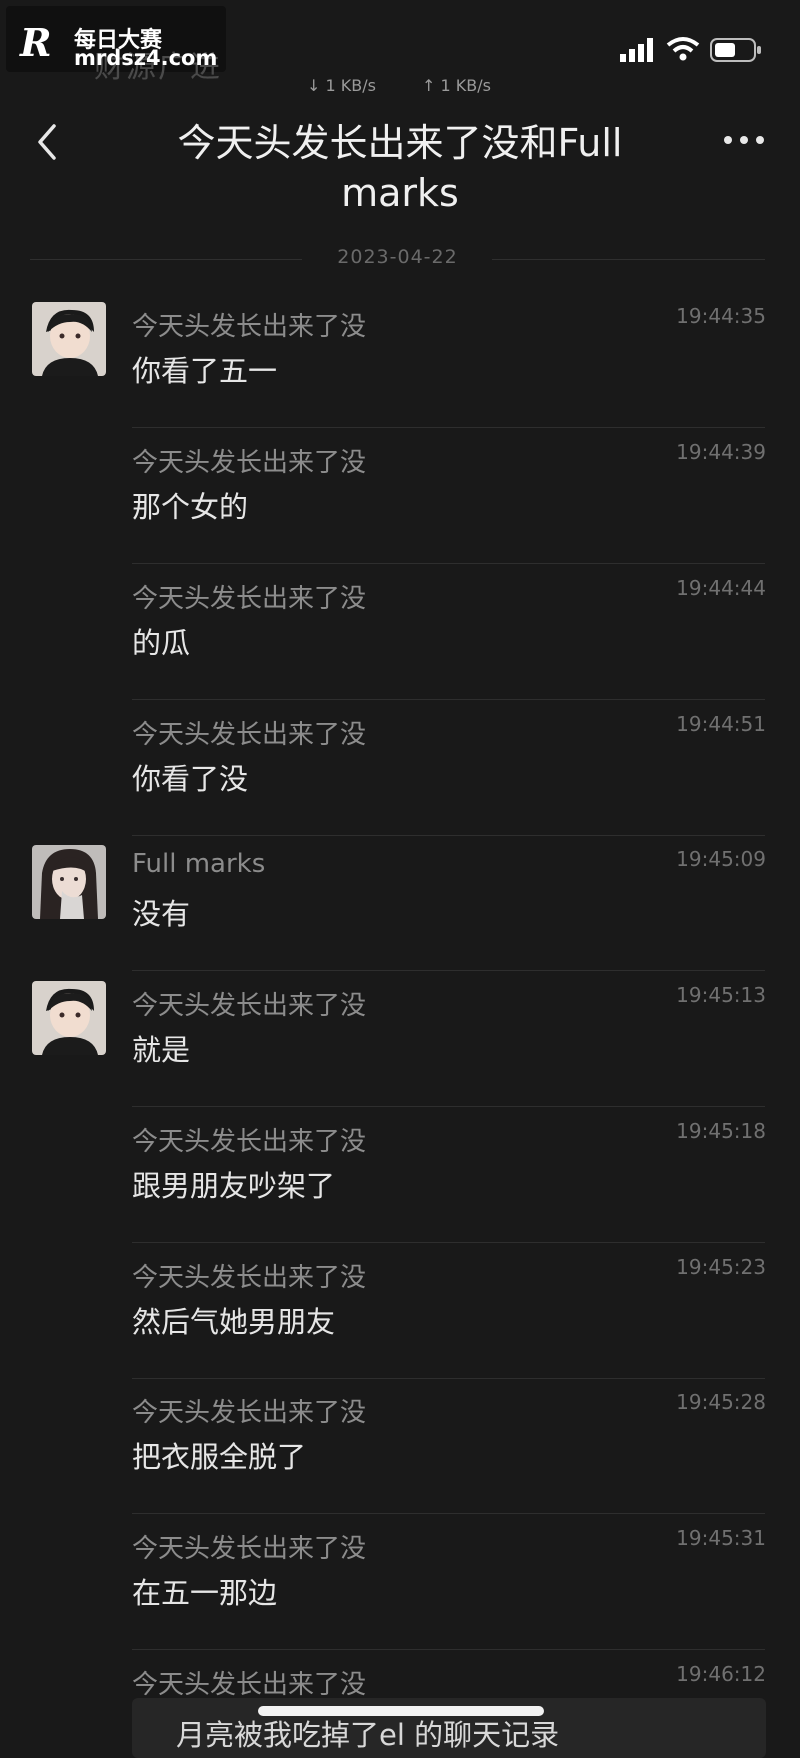 The height and width of the screenshot is (1758, 800). I want to click on message-text: 没有, so click(161, 914).